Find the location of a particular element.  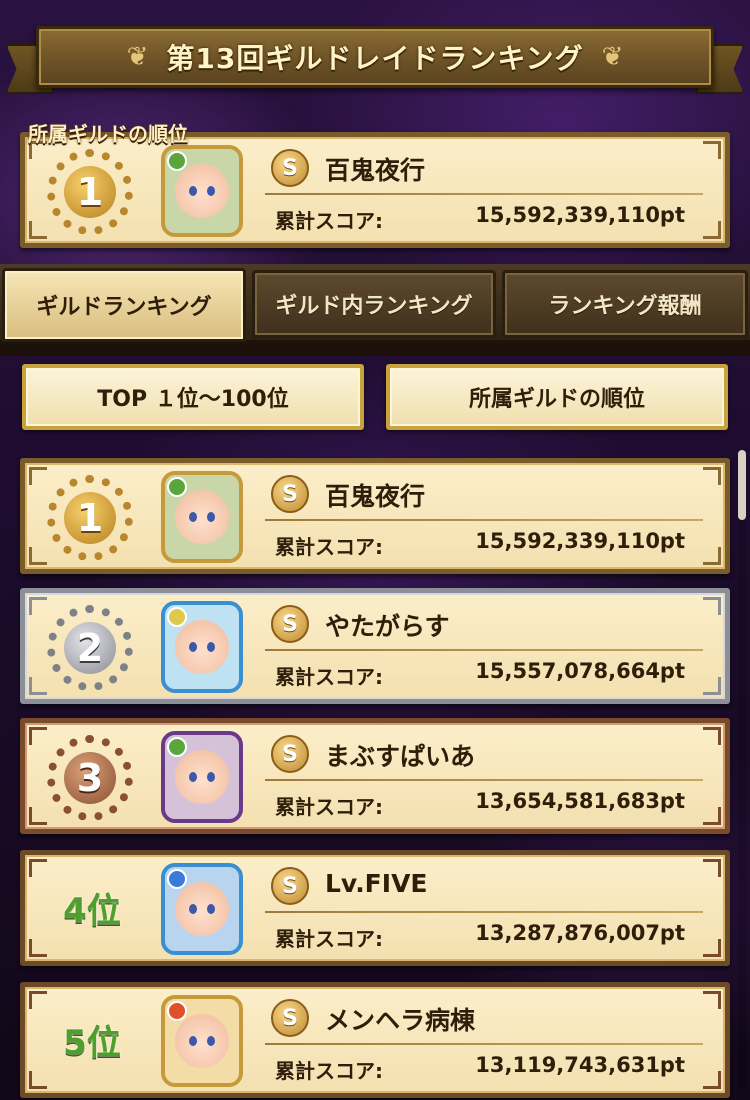

tab-guild-ranking: ギルドランキング is located at coordinates (124, 305).